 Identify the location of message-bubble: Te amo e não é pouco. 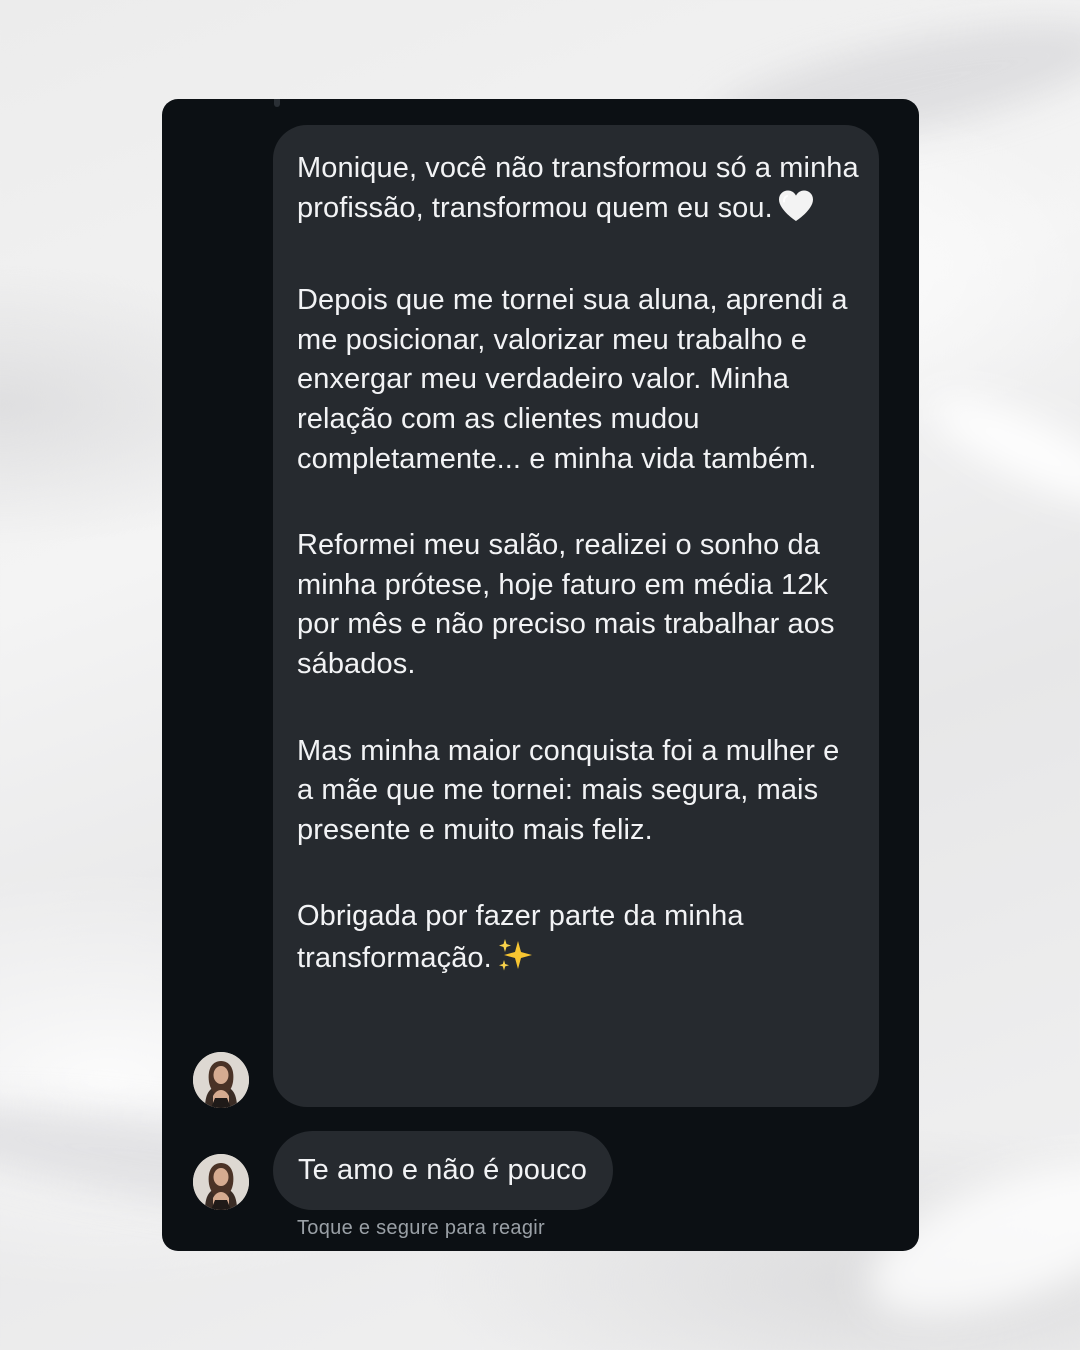
(443, 1170).